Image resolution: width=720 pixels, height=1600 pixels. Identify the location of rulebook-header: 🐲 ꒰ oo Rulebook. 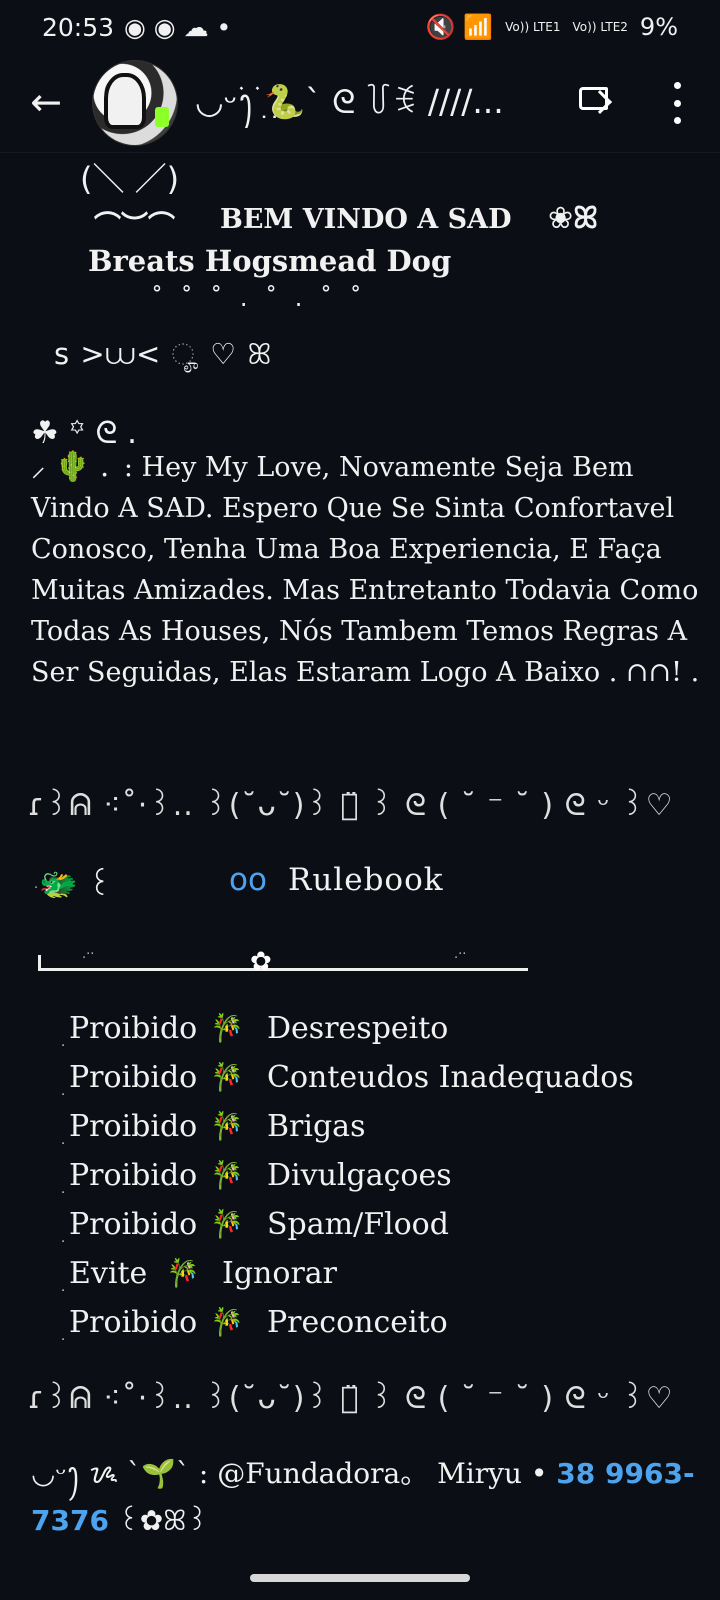
(241, 882).